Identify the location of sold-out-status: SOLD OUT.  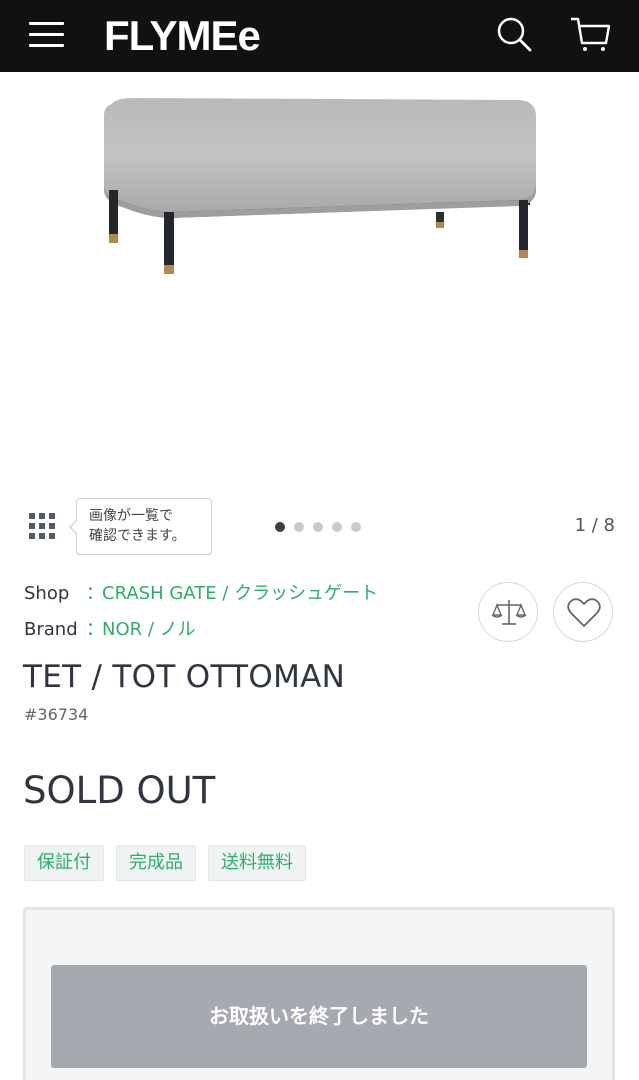
(119, 790).